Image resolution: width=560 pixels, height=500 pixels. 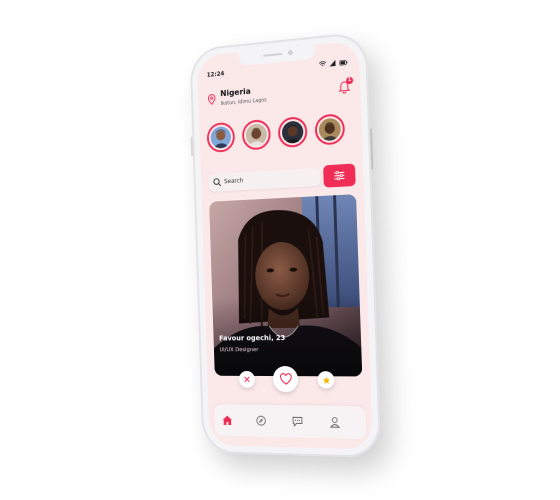 What do you see at coordinates (290, 52) in the screenshot?
I see `notch-camera` at bounding box center [290, 52].